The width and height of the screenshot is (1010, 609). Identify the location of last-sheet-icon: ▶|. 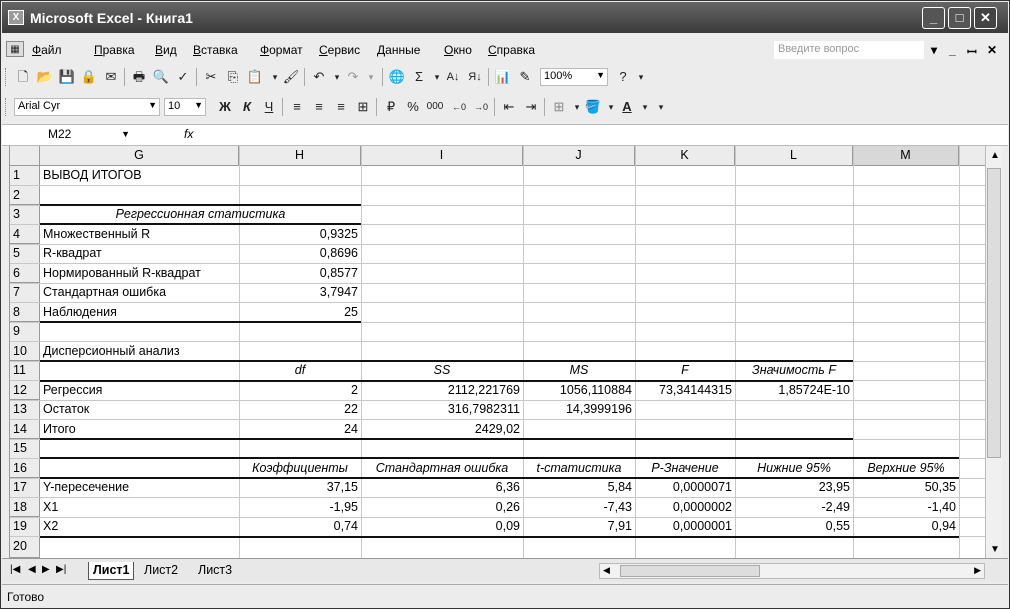
(61, 569).